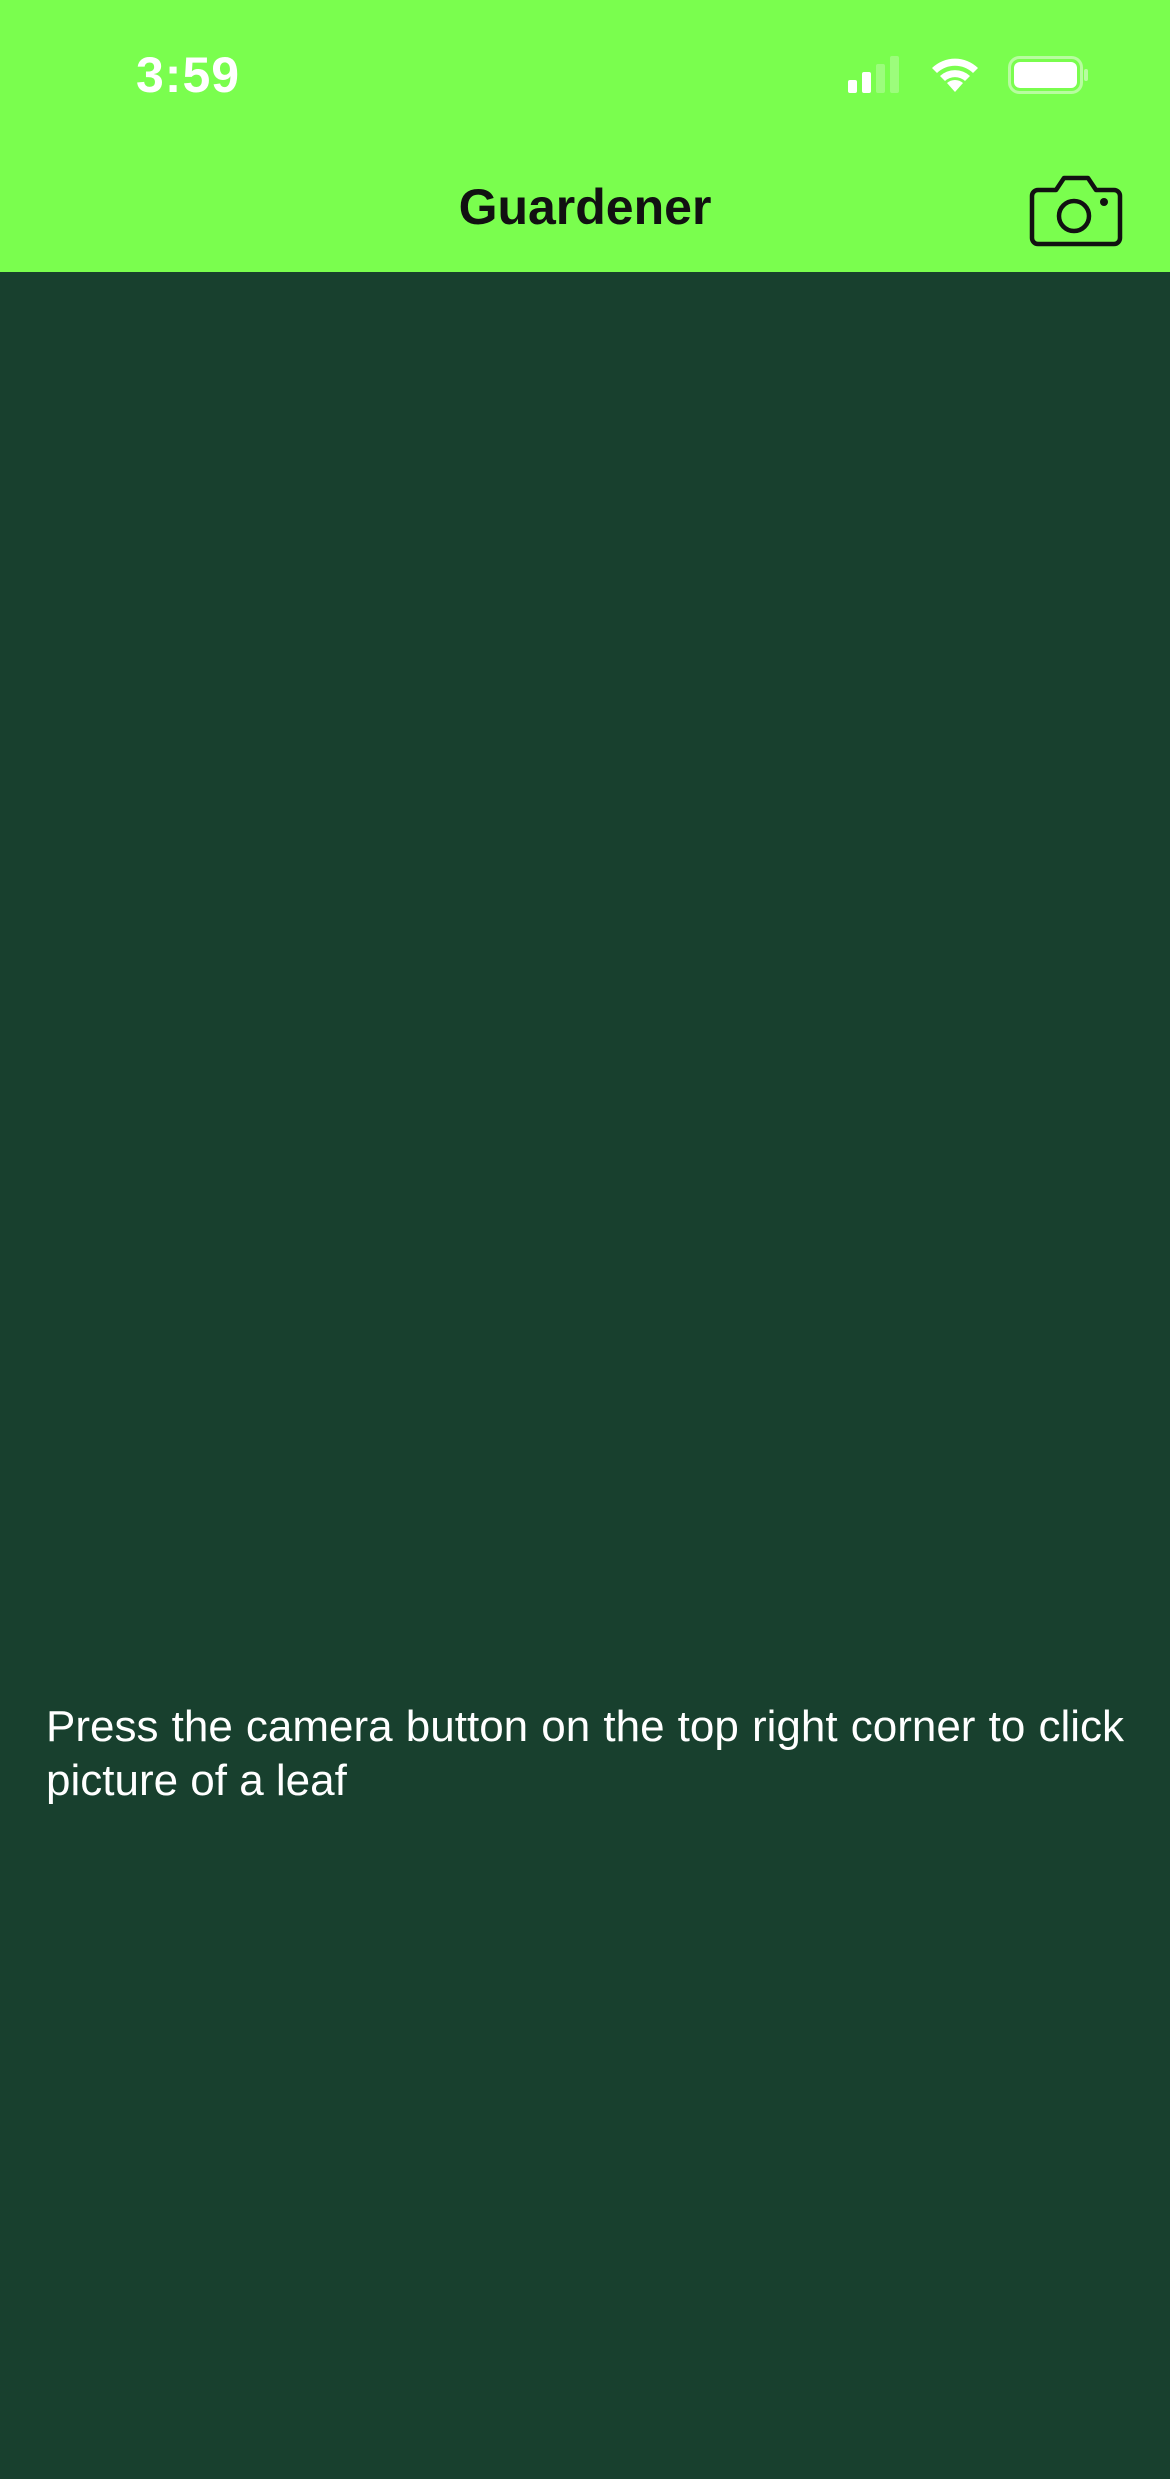  Describe the element at coordinates (1049, 75) in the screenshot. I see `battery-icon` at that location.